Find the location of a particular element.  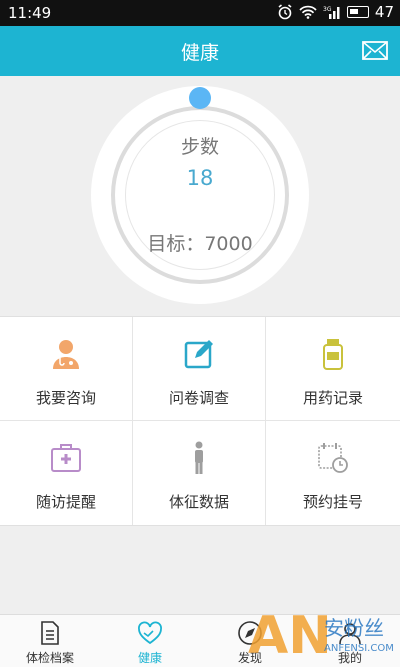

edit-icon is located at coordinates (198, 354).